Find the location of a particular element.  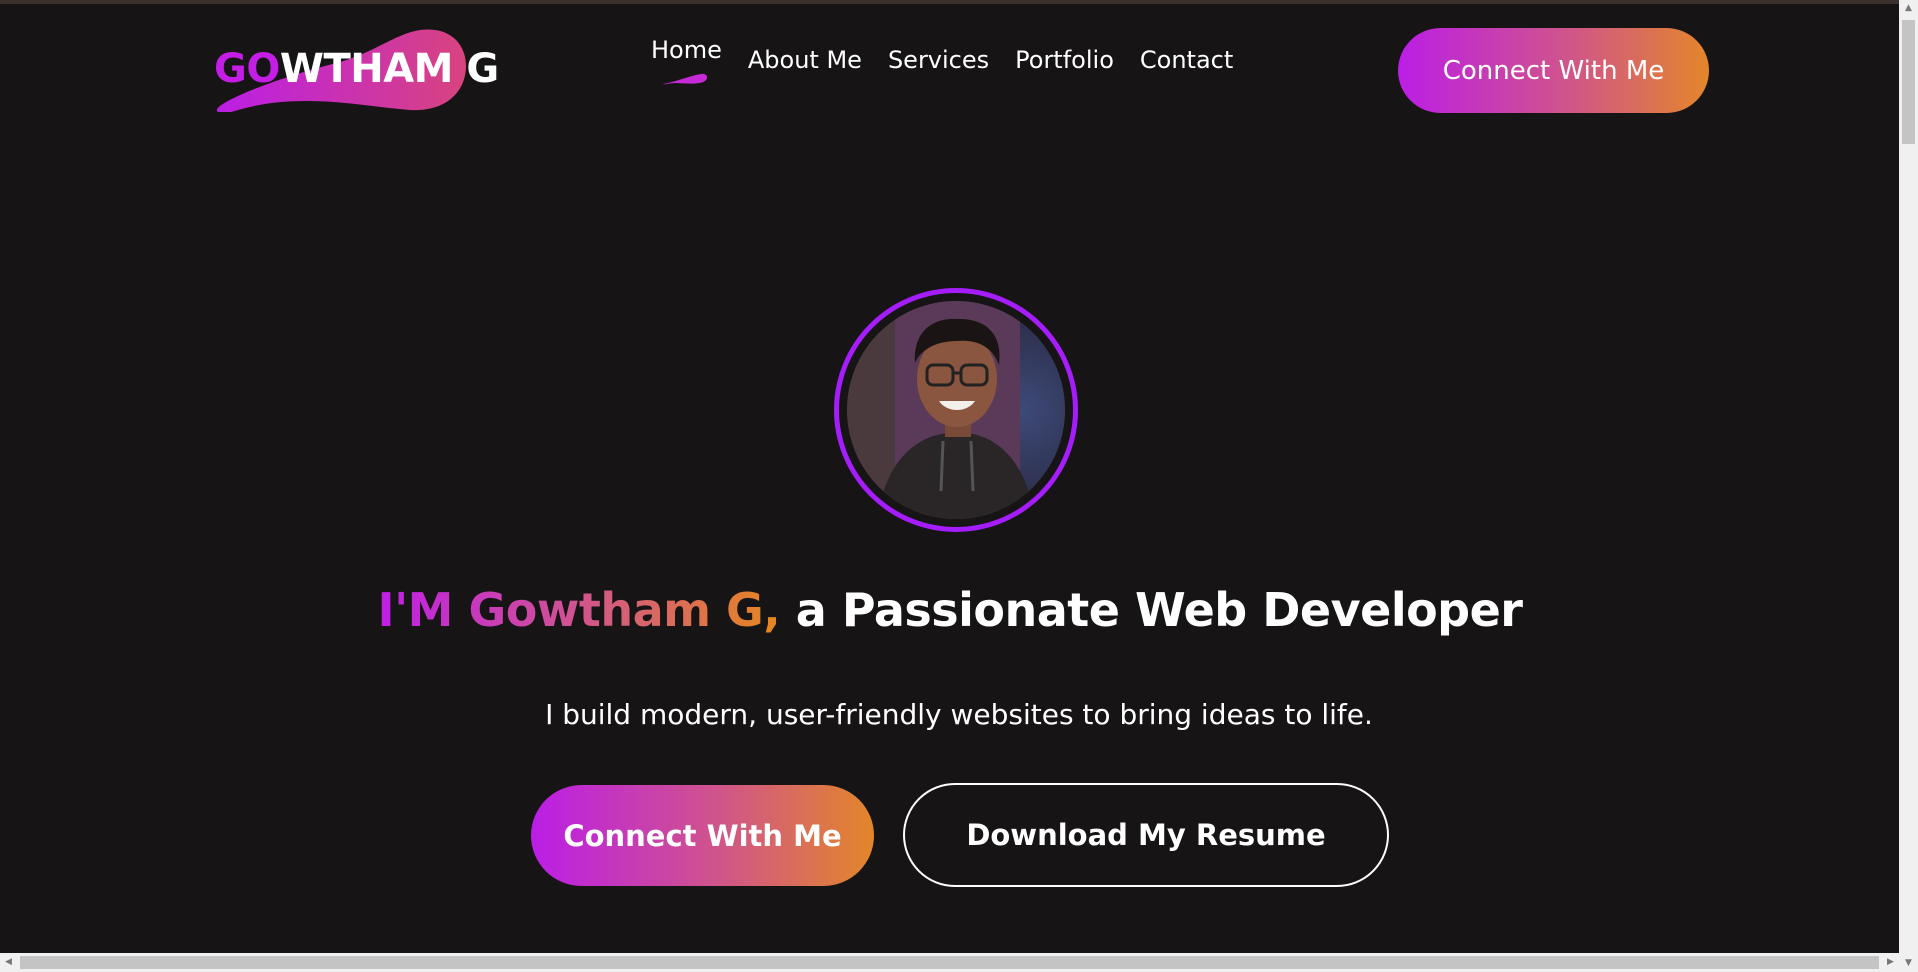

hero-connect-button: Connect With Me is located at coordinates (702, 835).